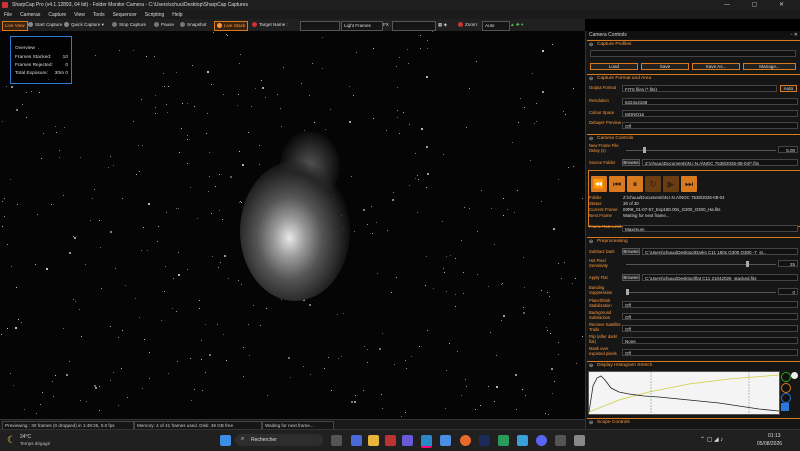 Image resolution: width=800 pixels, height=451 pixels. Describe the element at coordinates (84, 25) in the screenshot. I see `quick-capture-button: Quick Capture ▾` at that location.